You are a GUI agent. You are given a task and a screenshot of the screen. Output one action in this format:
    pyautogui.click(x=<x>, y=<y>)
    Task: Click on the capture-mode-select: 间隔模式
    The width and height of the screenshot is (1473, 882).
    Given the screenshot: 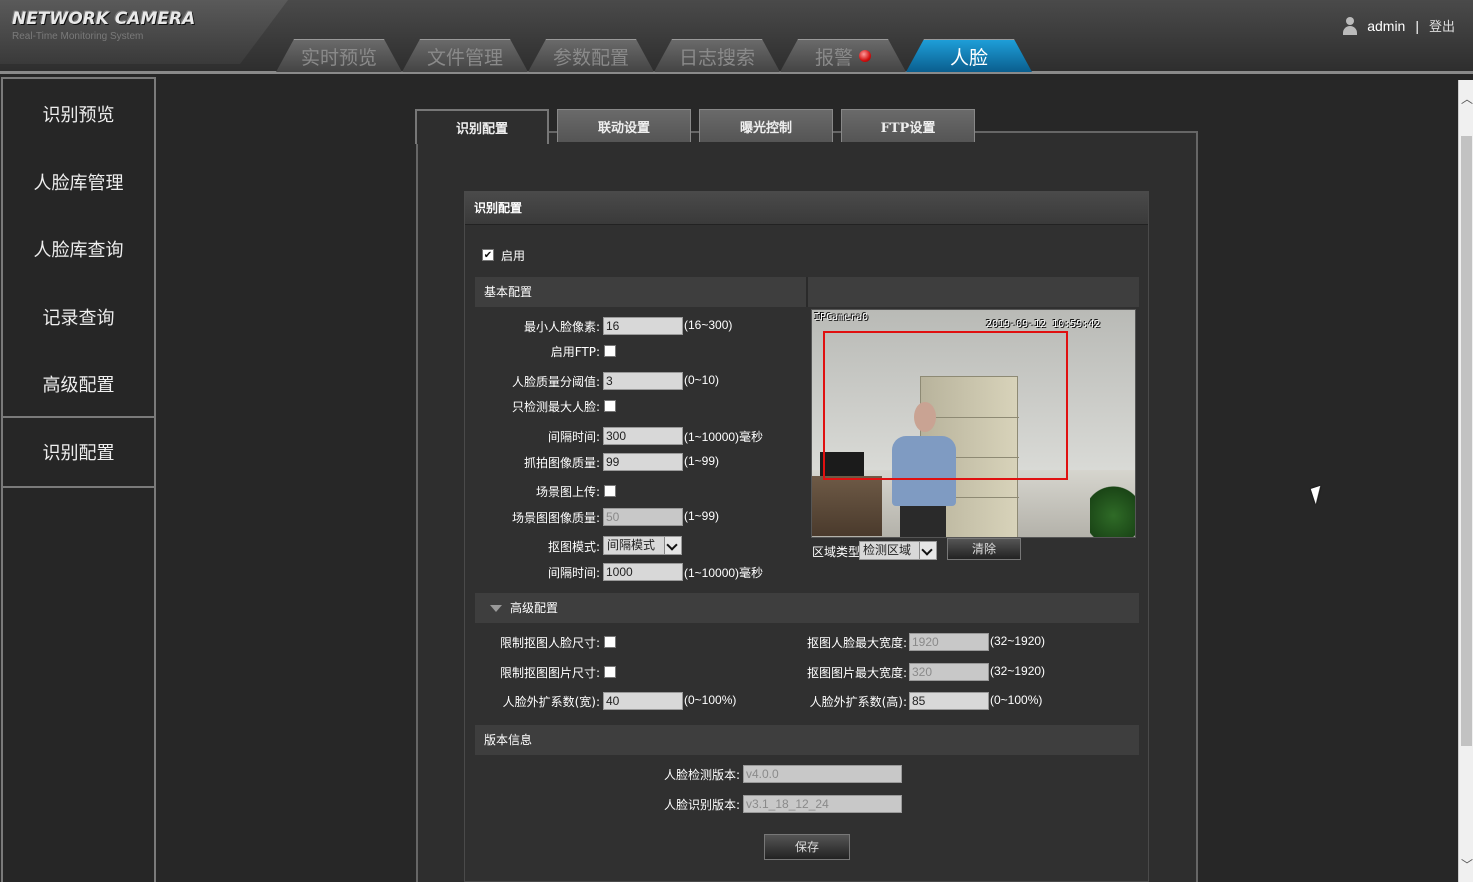 What is the action you would take?
    pyautogui.click(x=642, y=545)
    